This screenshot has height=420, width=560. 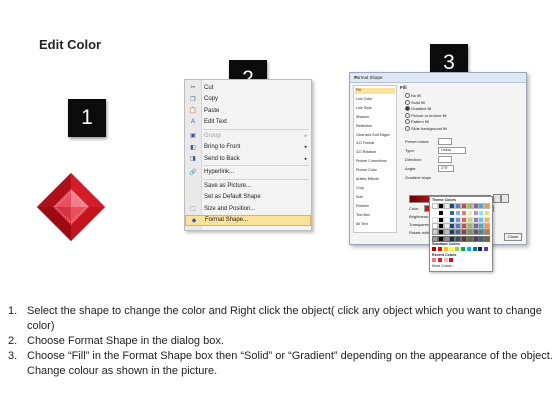 What do you see at coordinates (411, 168) in the screenshot?
I see `angle-label: Angle:` at bounding box center [411, 168].